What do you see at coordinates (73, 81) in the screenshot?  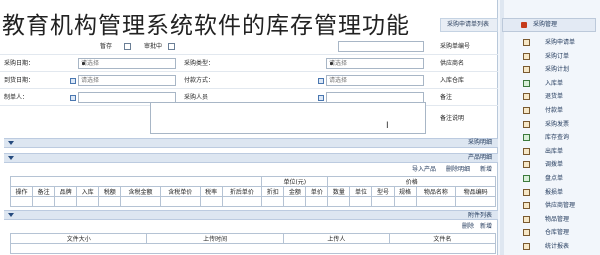 I see `calendar-icon` at bounding box center [73, 81].